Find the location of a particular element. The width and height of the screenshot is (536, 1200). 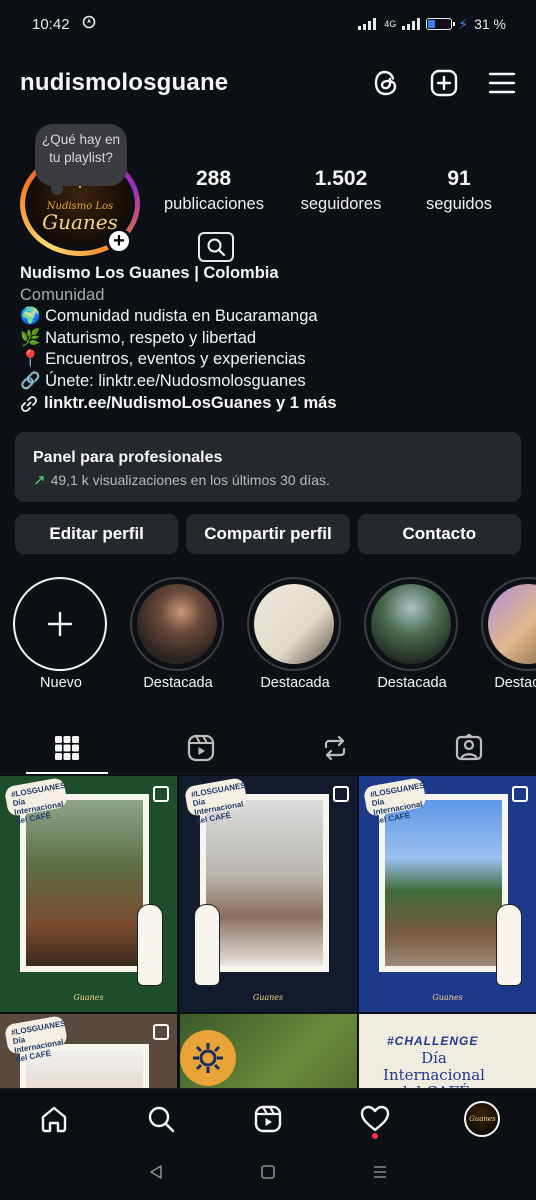

tagged-person-icon is located at coordinates (469, 746).